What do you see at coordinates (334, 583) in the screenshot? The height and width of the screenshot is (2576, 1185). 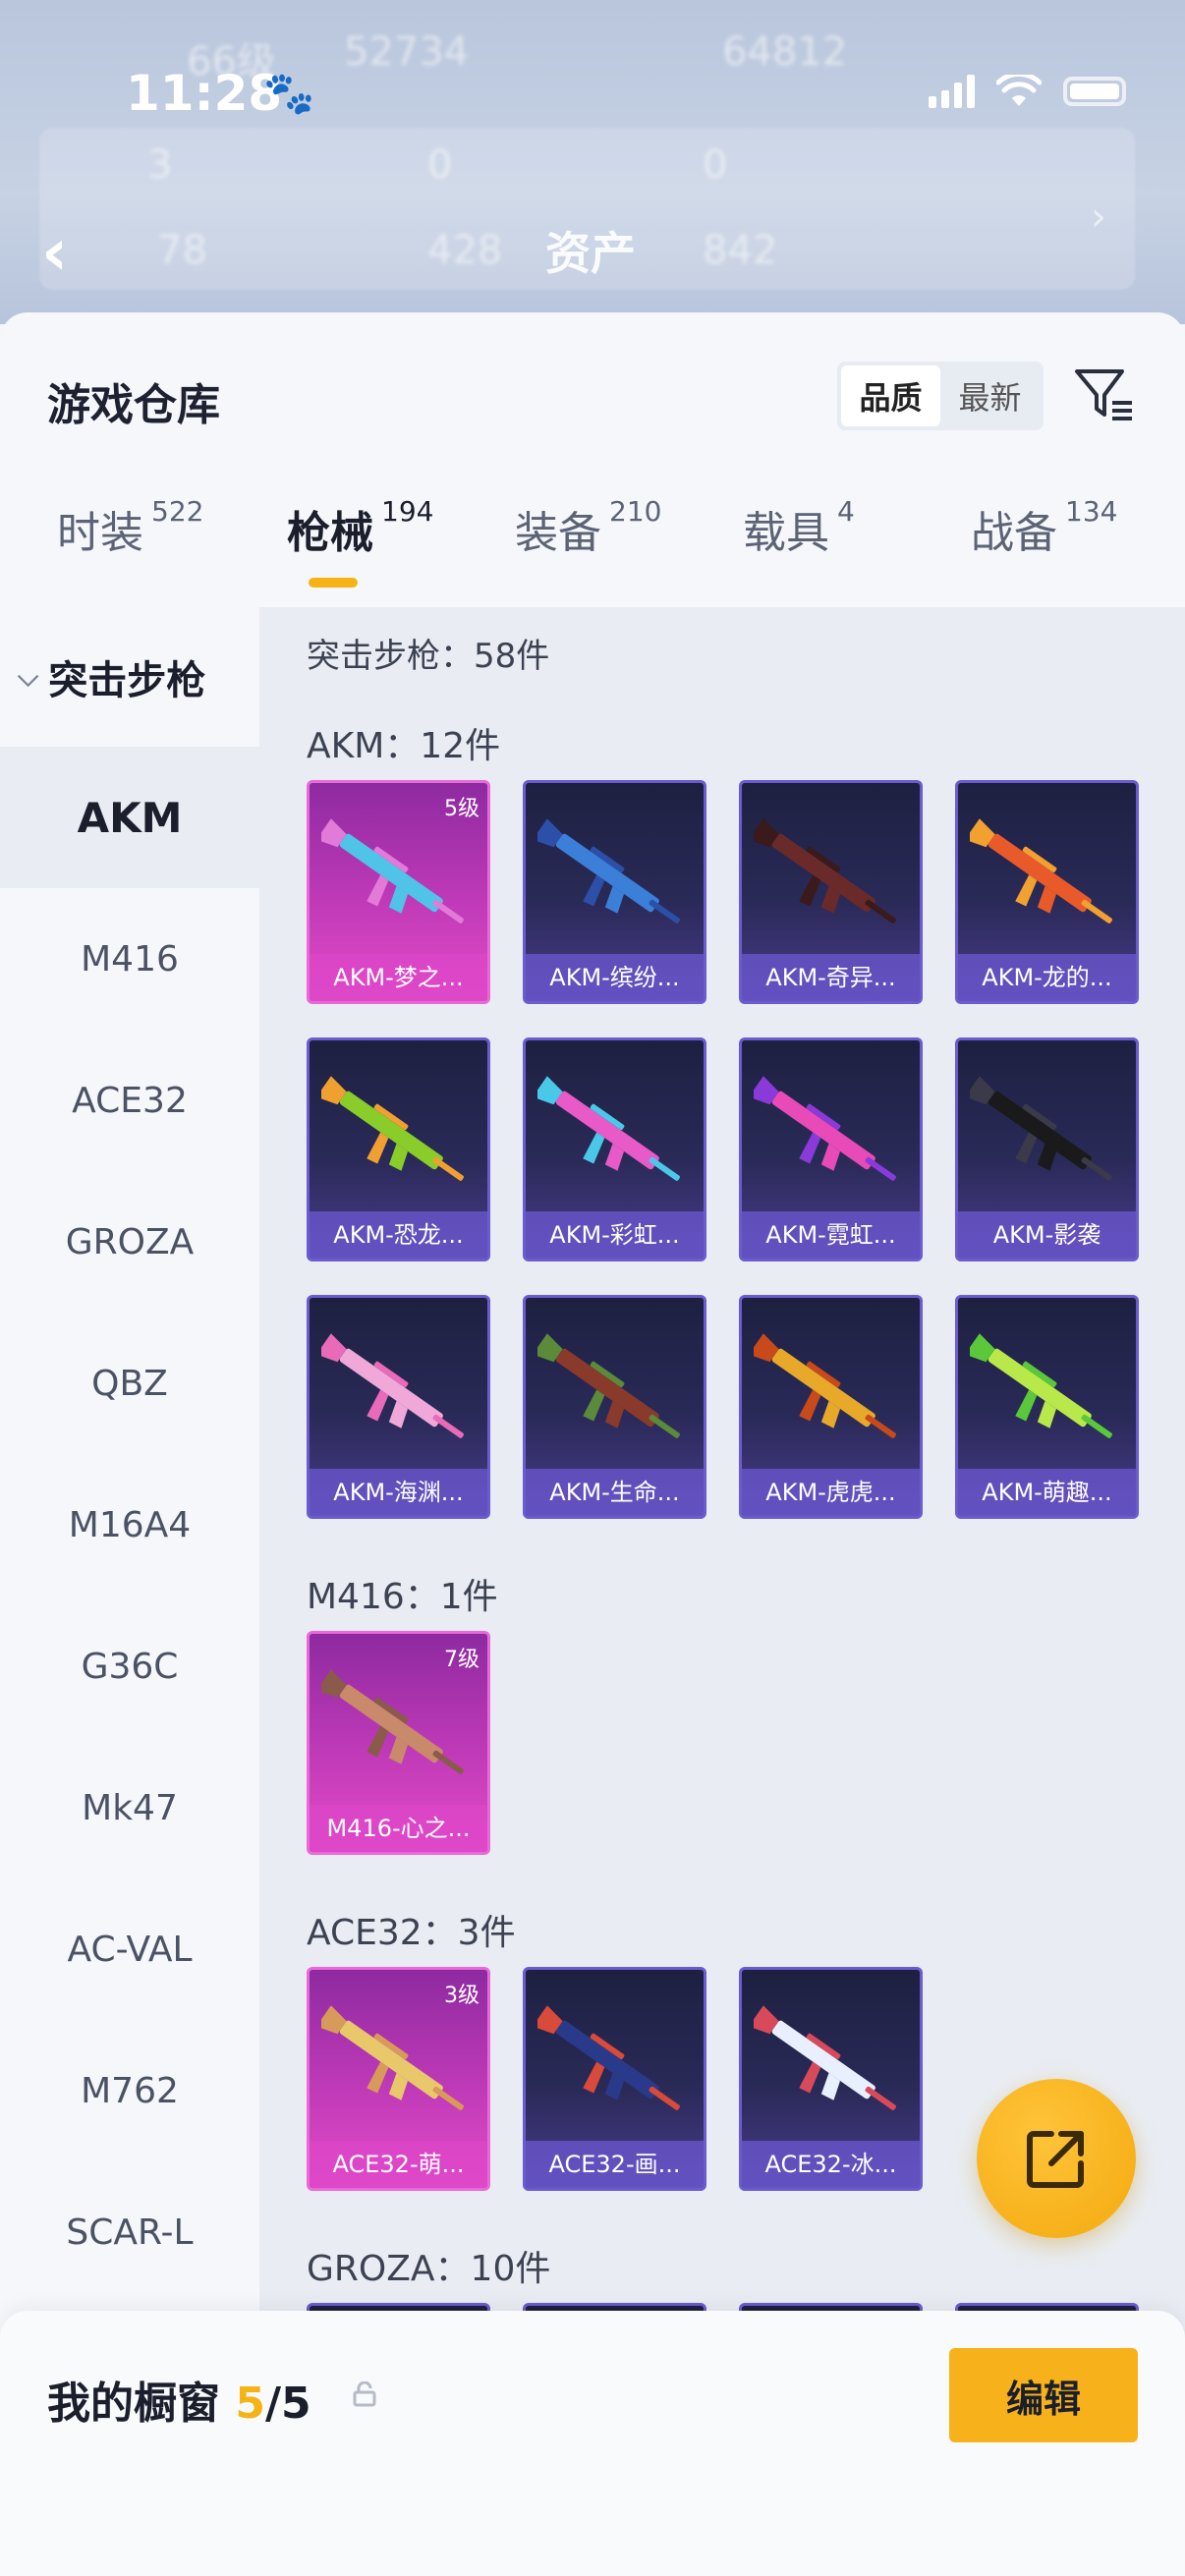 I see `active-tab-indicator` at bounding box center [334, 583].